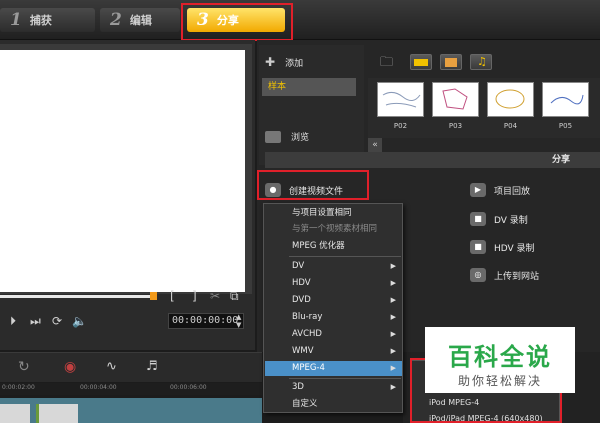  I want to click on step-capture-tab: 1 捕获, so click(47, 20).